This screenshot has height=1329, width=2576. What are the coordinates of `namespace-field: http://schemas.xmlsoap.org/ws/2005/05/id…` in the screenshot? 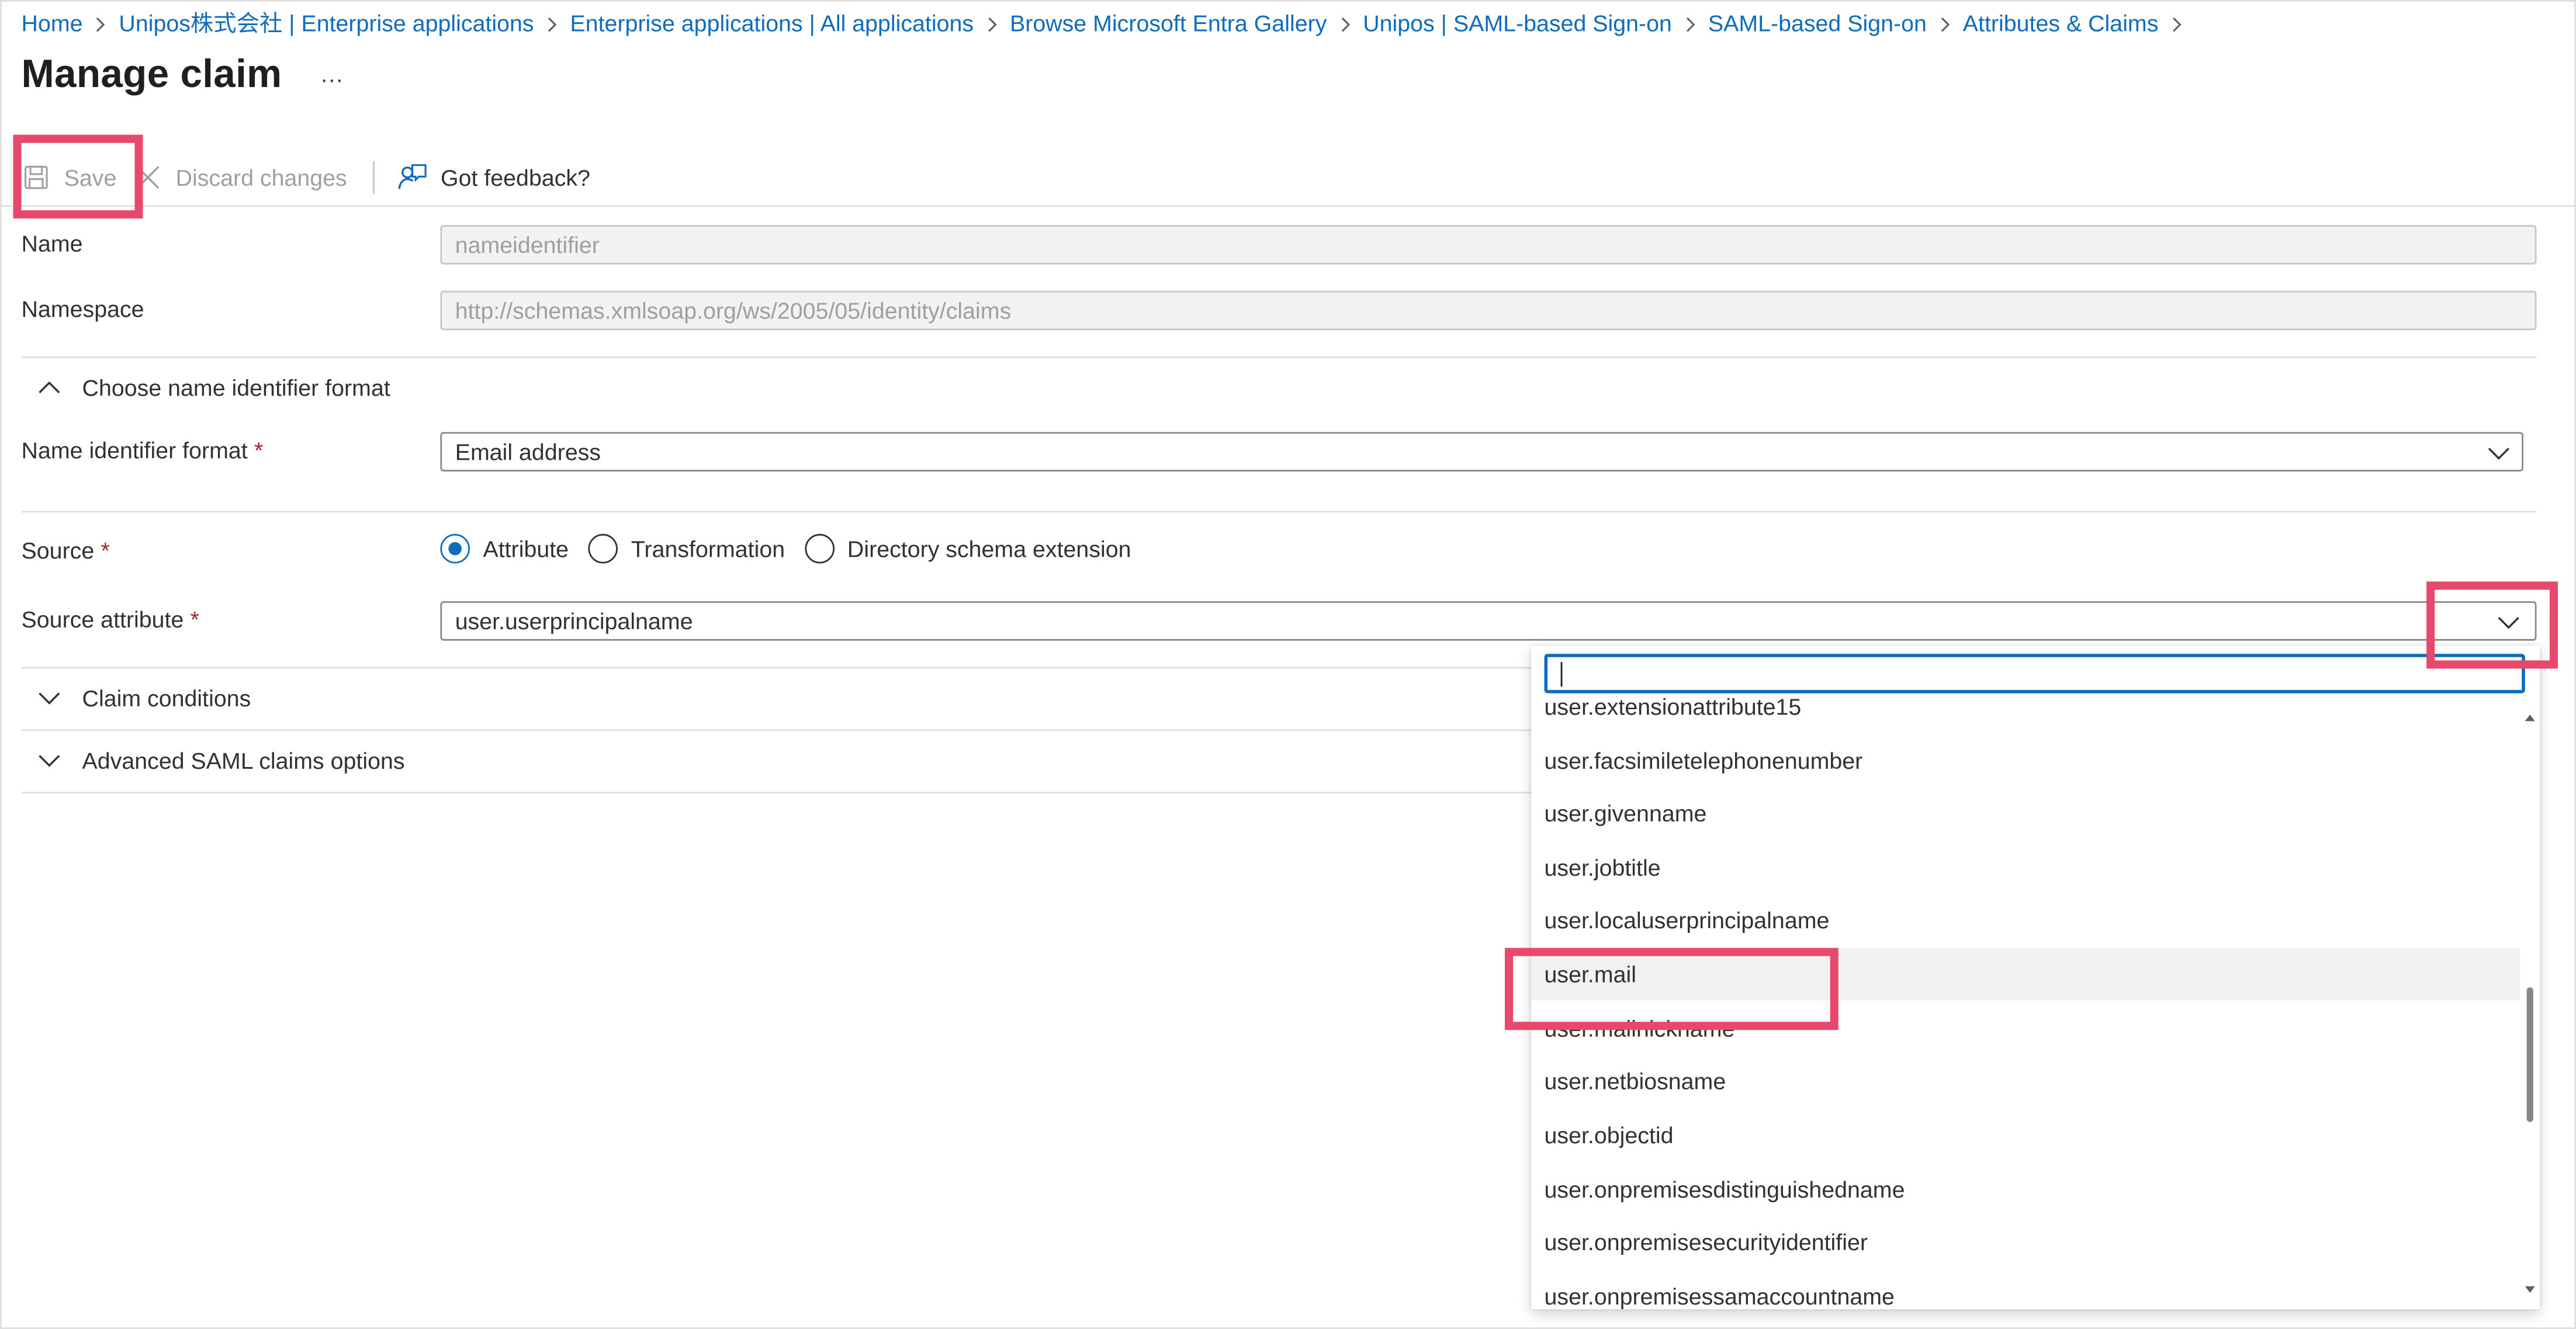 It's located at (1488, 310).